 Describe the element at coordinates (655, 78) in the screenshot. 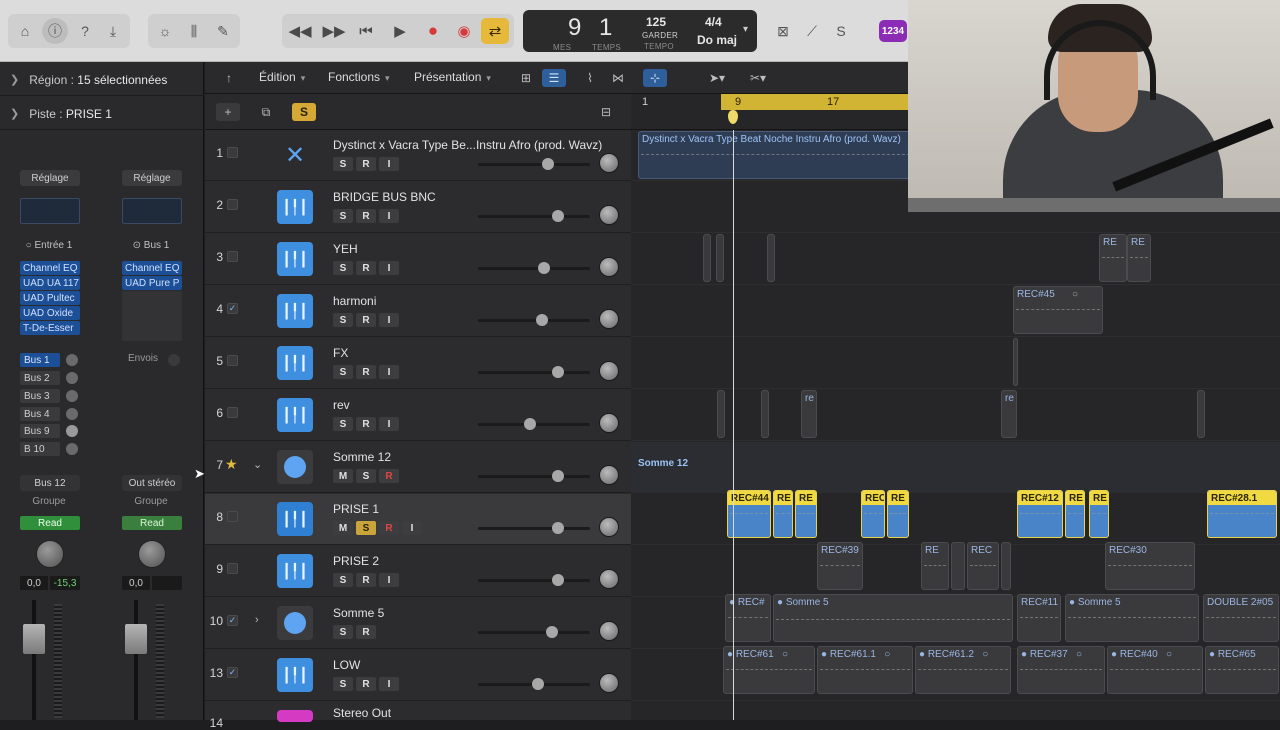

I see `catch-icon: ⊹` at that location.